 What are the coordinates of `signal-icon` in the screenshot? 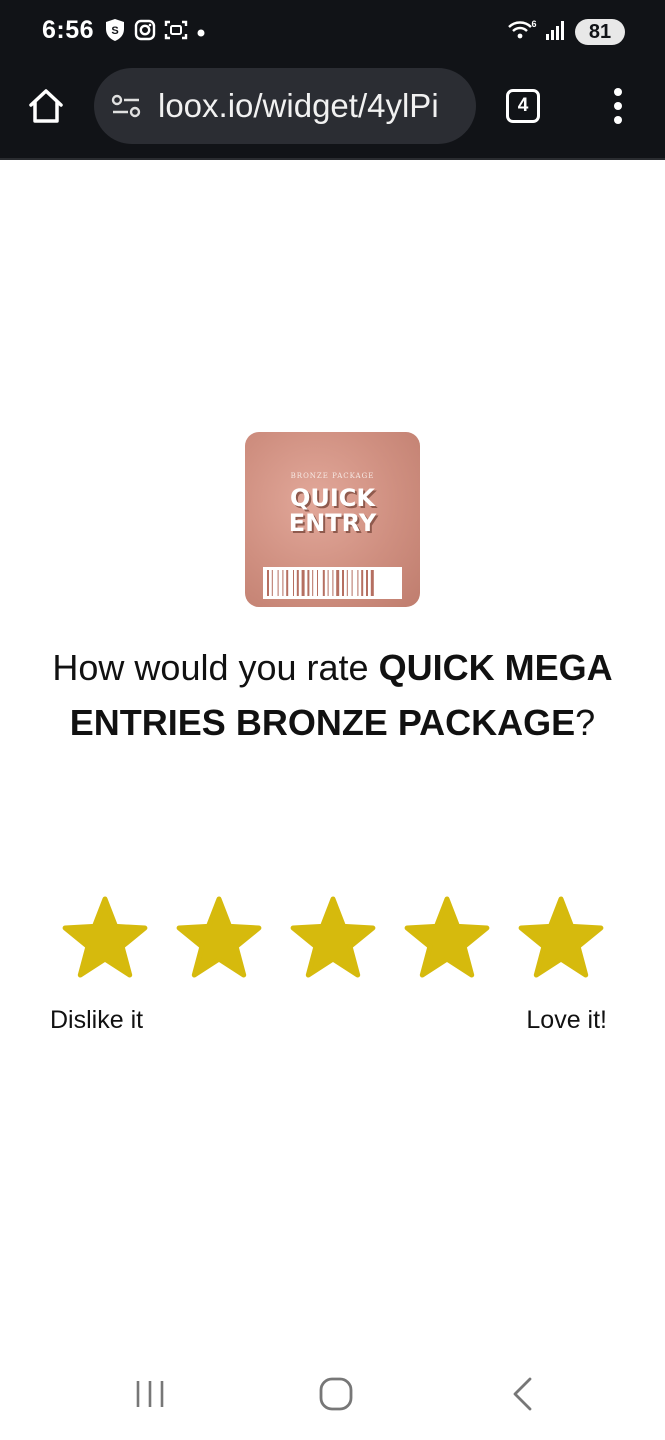 It's located at (556, 32).